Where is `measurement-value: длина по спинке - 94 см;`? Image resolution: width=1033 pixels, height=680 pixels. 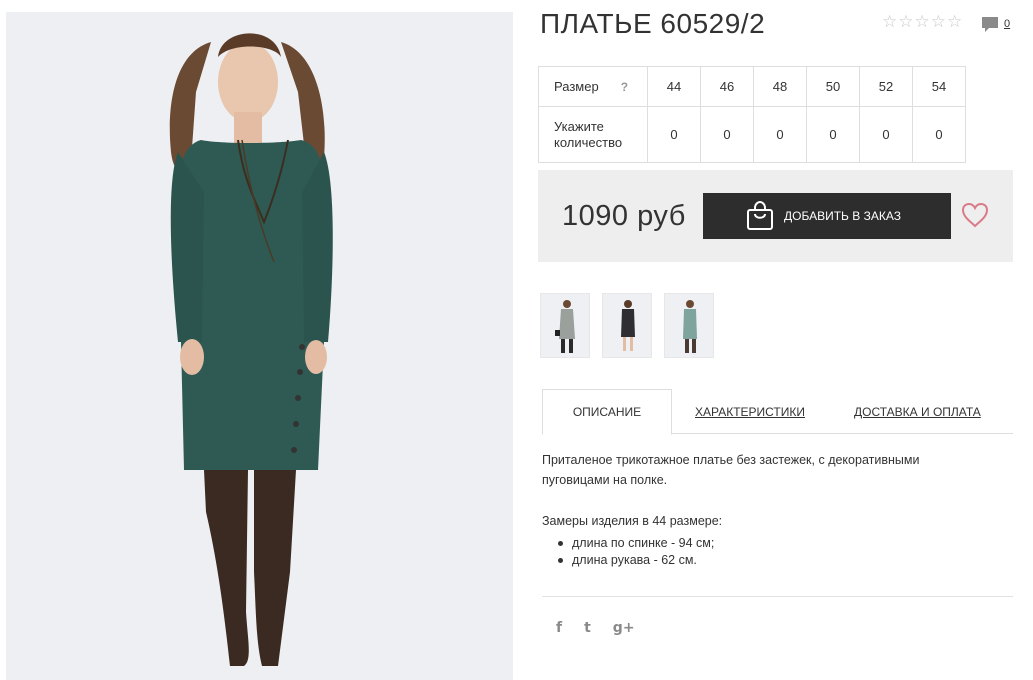
measurement-value: длина по спинке - 94 см; is located at coordinates (643, 543).